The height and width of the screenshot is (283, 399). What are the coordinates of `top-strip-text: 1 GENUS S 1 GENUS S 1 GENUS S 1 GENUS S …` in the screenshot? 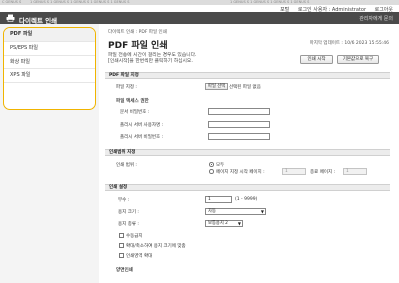 It's located at (80, 2).